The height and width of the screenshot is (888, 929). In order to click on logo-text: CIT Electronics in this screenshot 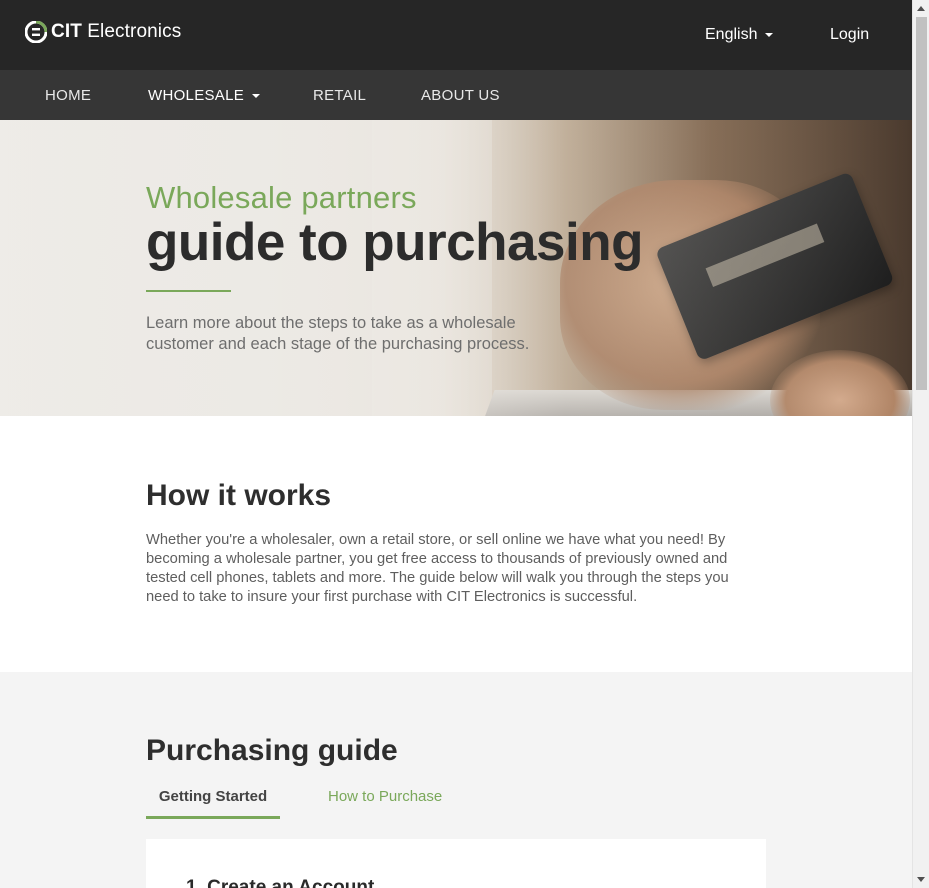, I will do `click(116, 31)`.